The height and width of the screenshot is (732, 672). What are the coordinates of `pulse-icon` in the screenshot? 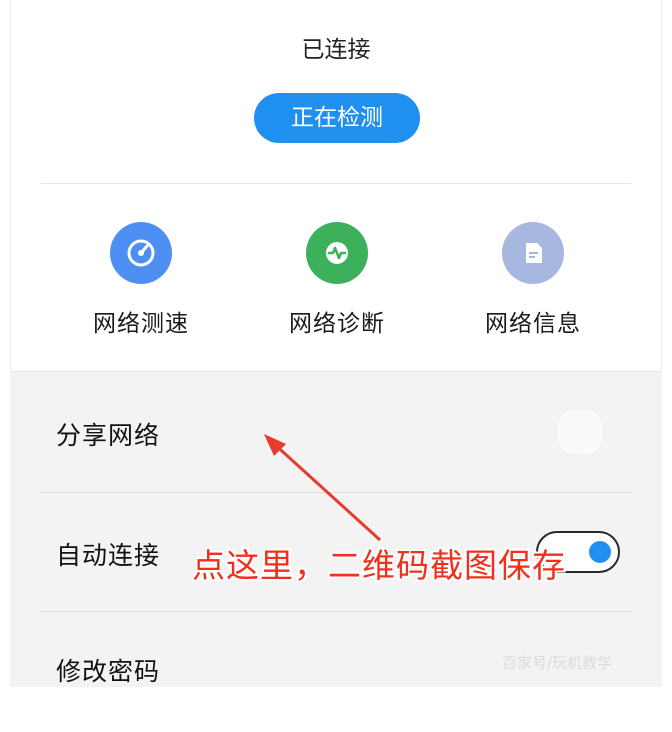 It's located at (337, 253).